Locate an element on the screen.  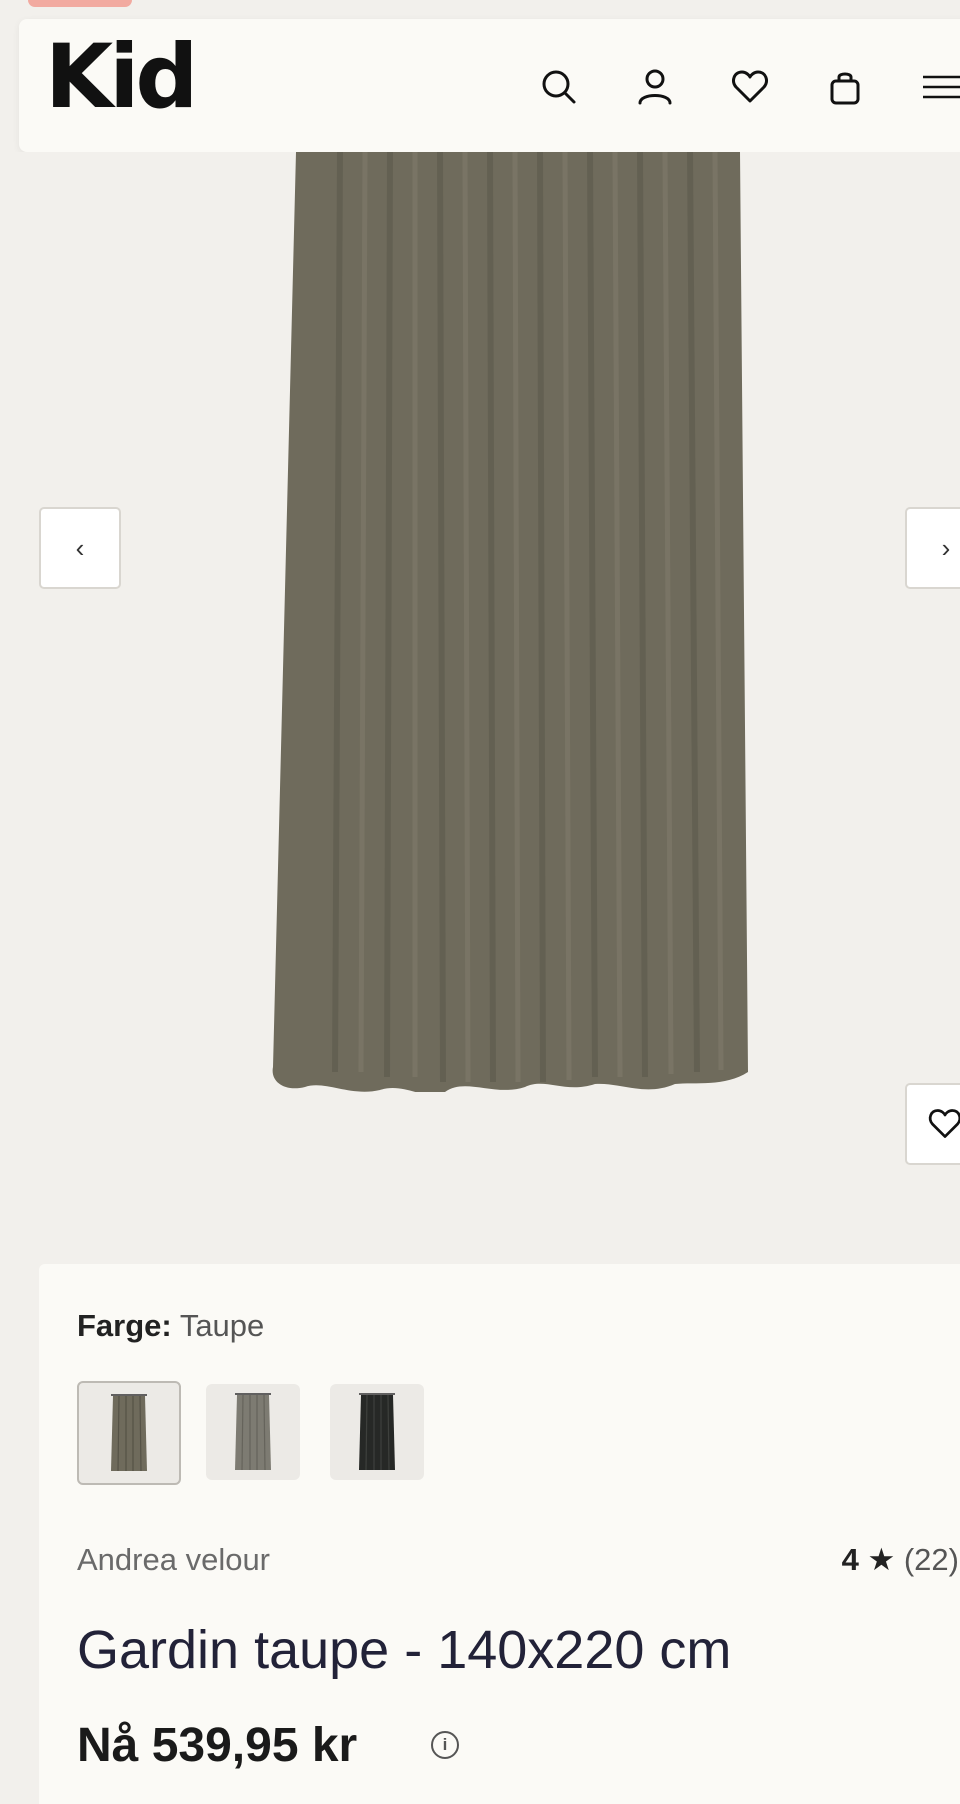
product-price: Nå 539,95 kr is located at coordinates (217, 1745).